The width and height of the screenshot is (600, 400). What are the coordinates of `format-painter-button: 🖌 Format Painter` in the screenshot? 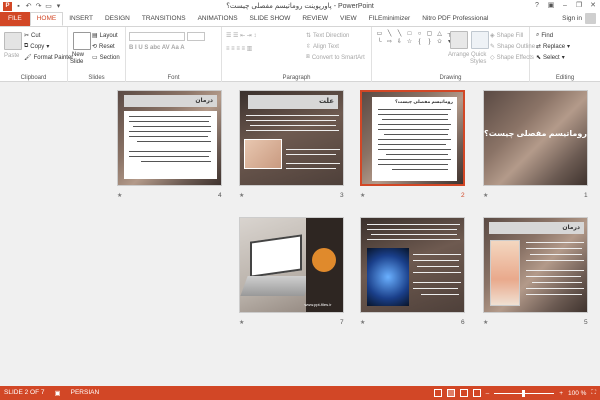 It's located at (48, 58).